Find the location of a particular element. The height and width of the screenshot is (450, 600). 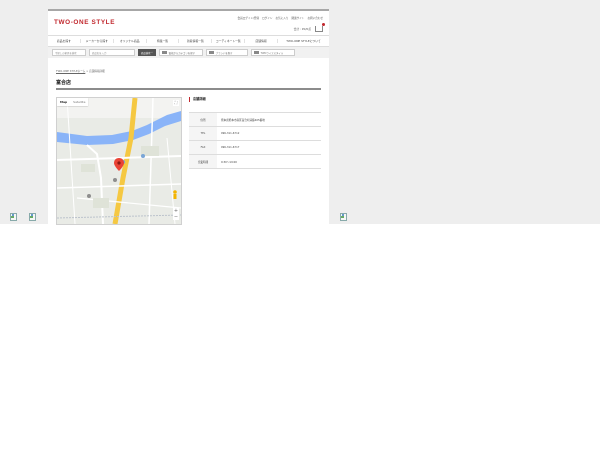

page-title: 富合店 is located at coordinates (64, 83).